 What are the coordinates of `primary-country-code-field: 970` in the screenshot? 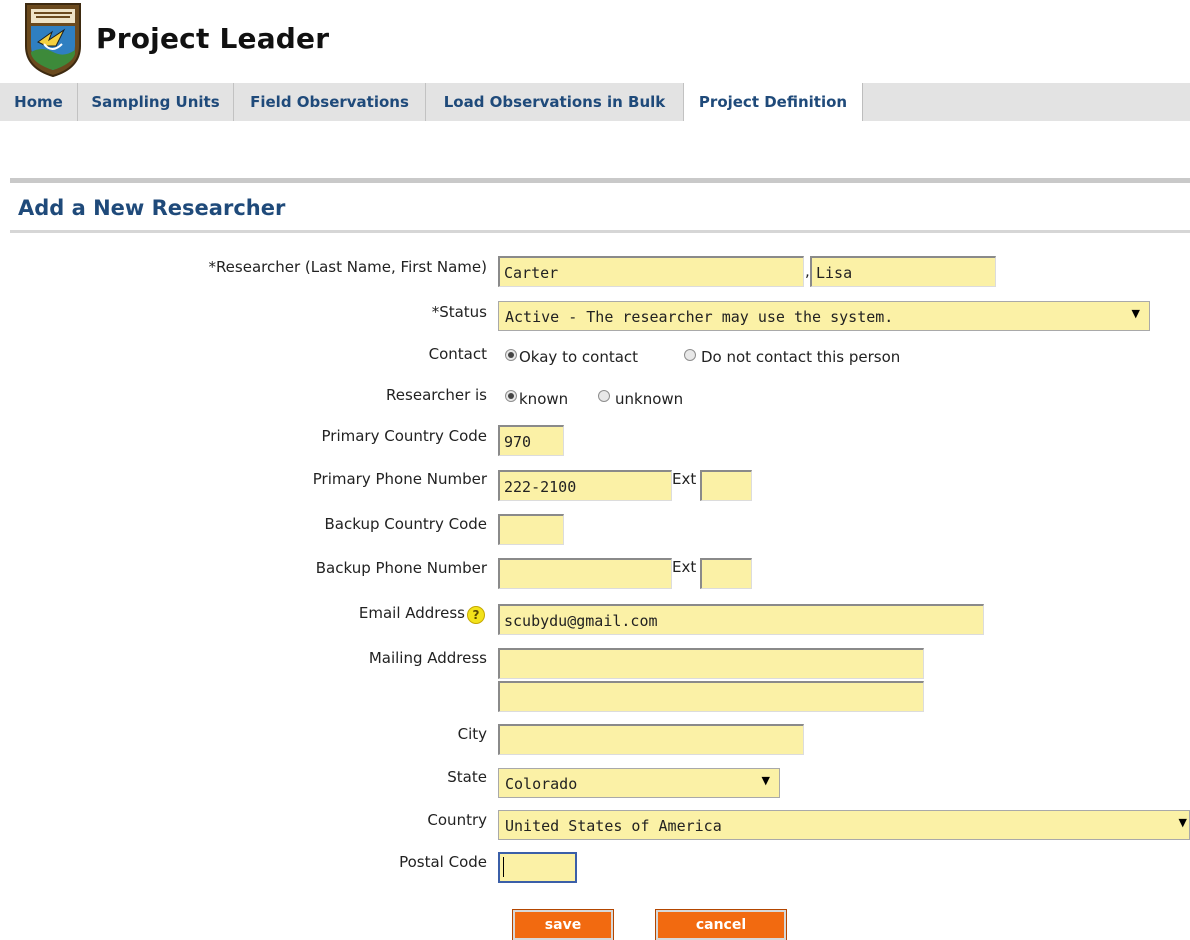 It's located at (531, 440).